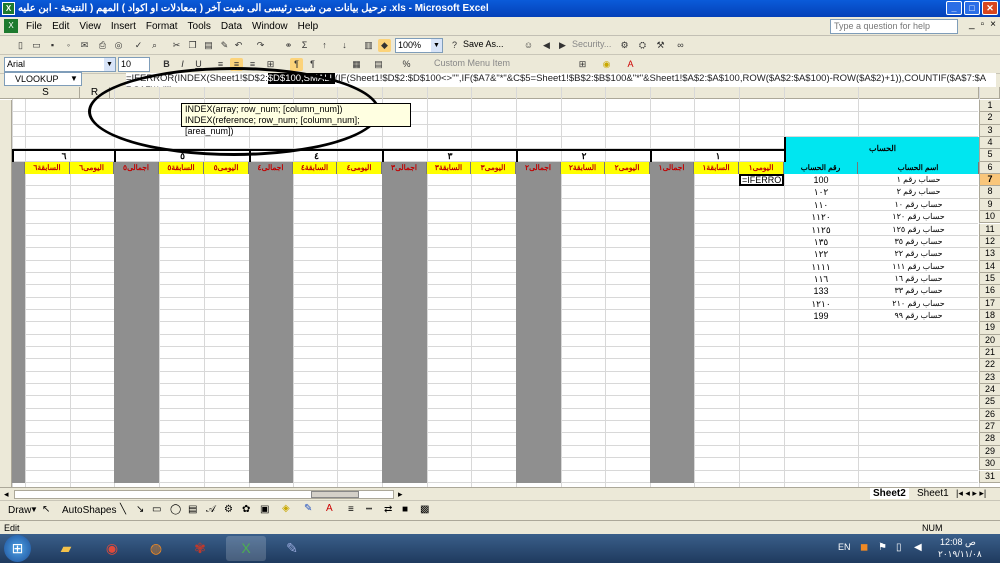 This screenshot has height=563, width=1000. What do you see at coordinates (821, 180) in the screenshot?
I see `account-number-cell: 100` at bounding box center [821, 180].